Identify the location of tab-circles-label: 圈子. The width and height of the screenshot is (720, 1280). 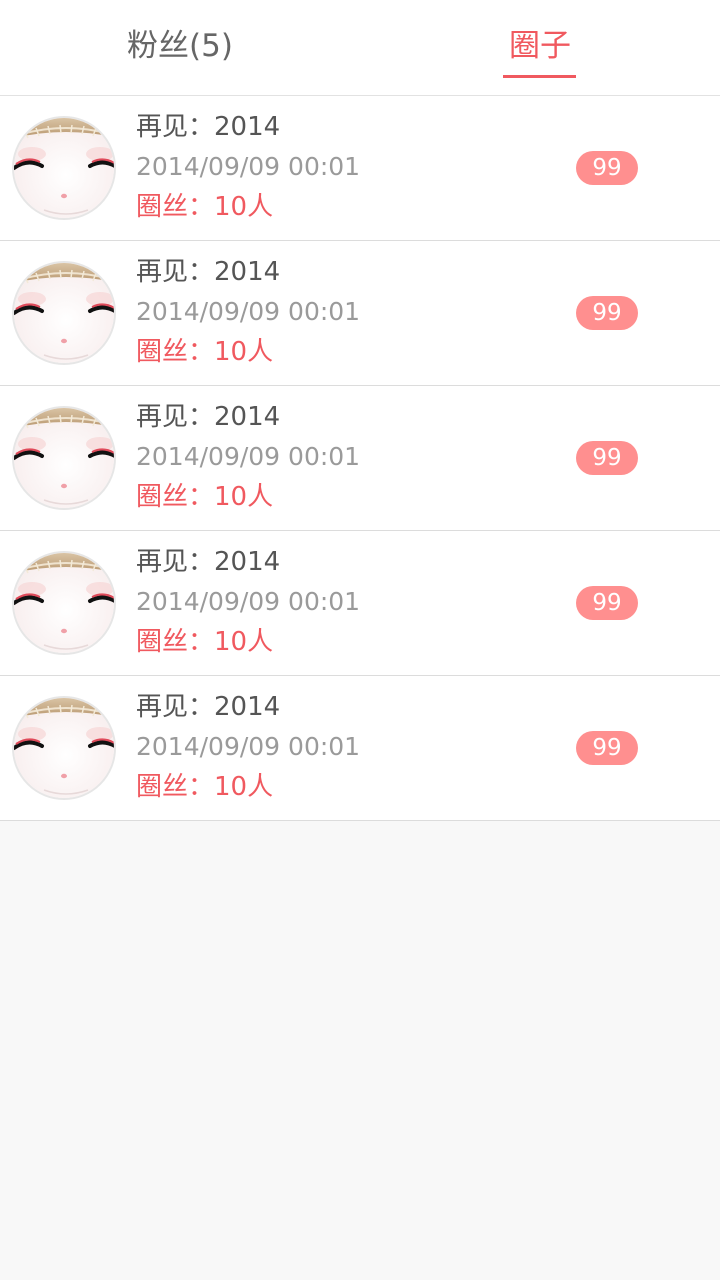
(540, 46).